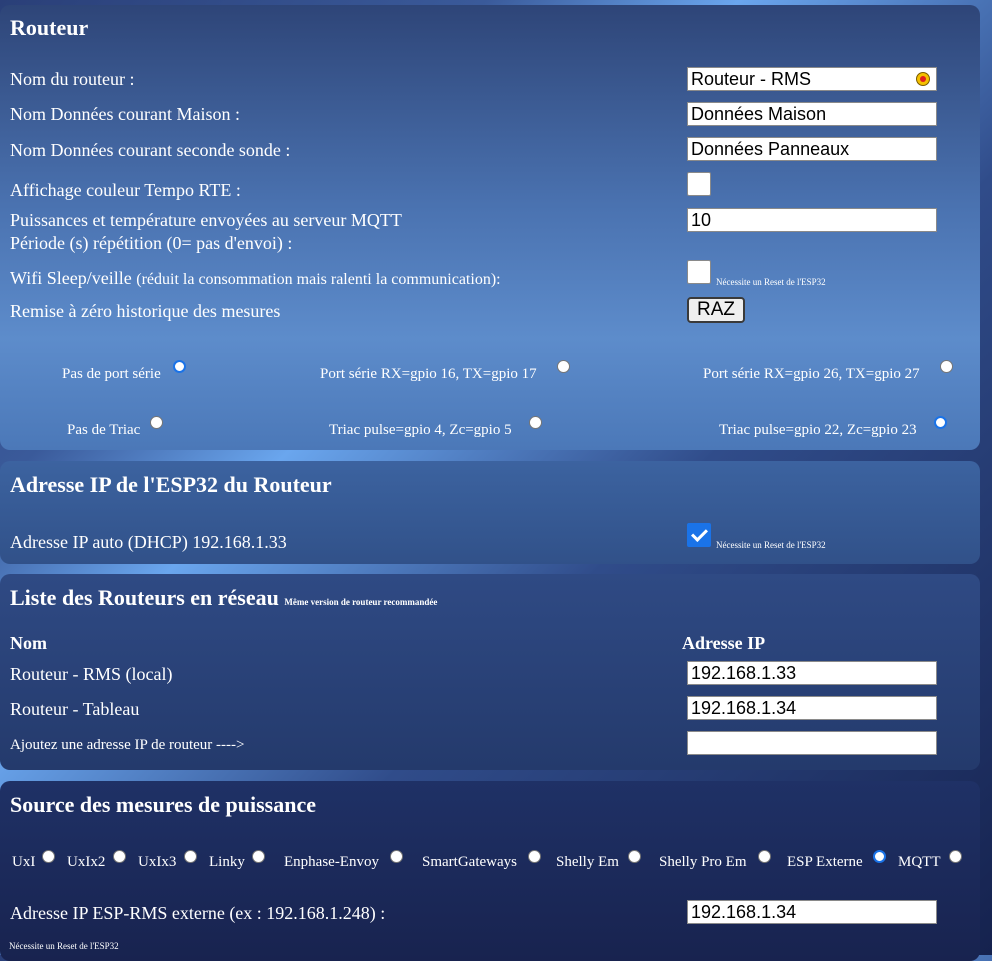 The height and width of the screenshot is (961, 992). What do you see at coordinates (699, 184) in the screenshot?
I see `tempo-checkbox` at bounding box center [699, 184].